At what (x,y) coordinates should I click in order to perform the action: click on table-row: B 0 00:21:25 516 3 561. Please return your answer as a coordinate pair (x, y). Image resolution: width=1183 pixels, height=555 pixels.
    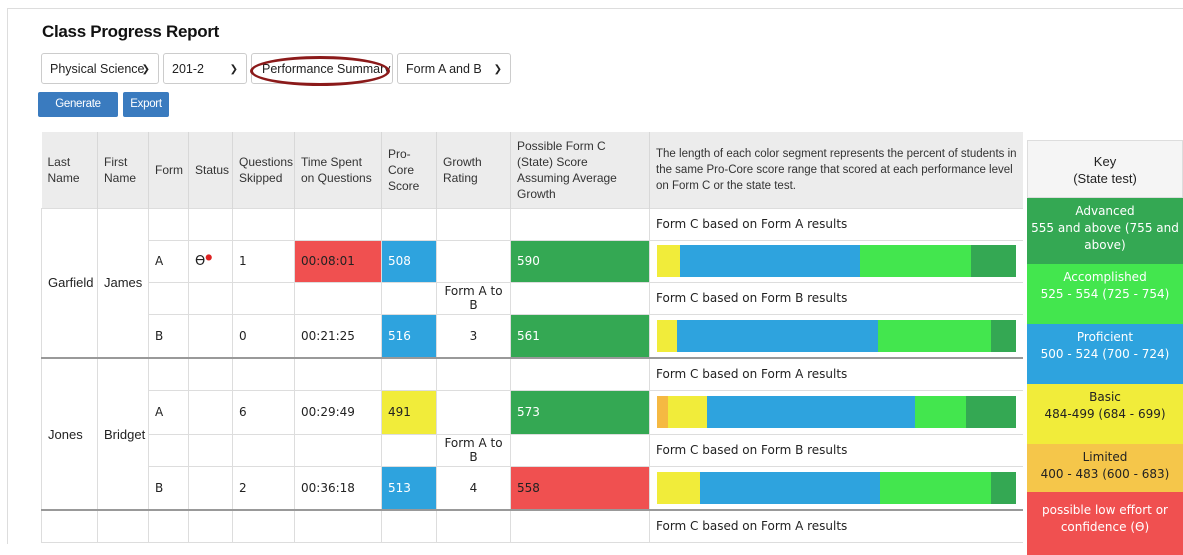
    Looking at the image, I should click on (532, 336).